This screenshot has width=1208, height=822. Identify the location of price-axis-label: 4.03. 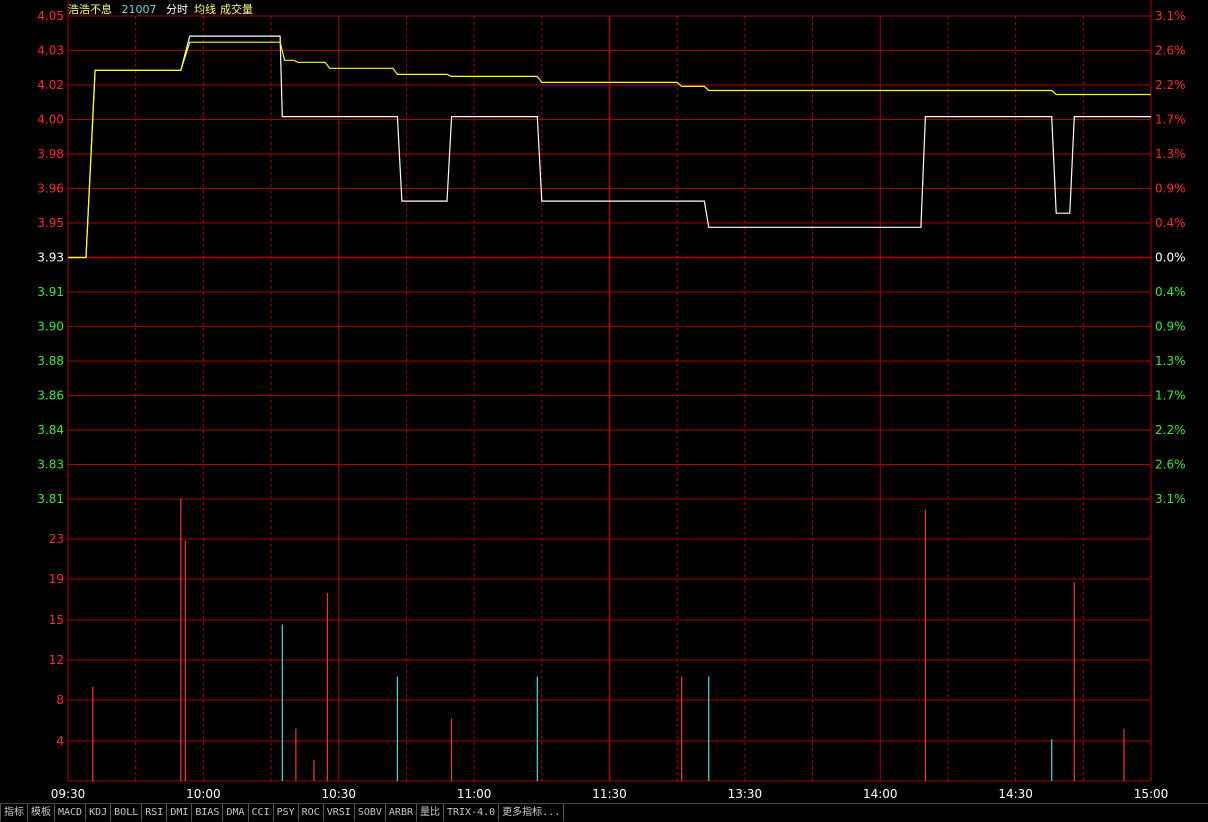
(50, 51).